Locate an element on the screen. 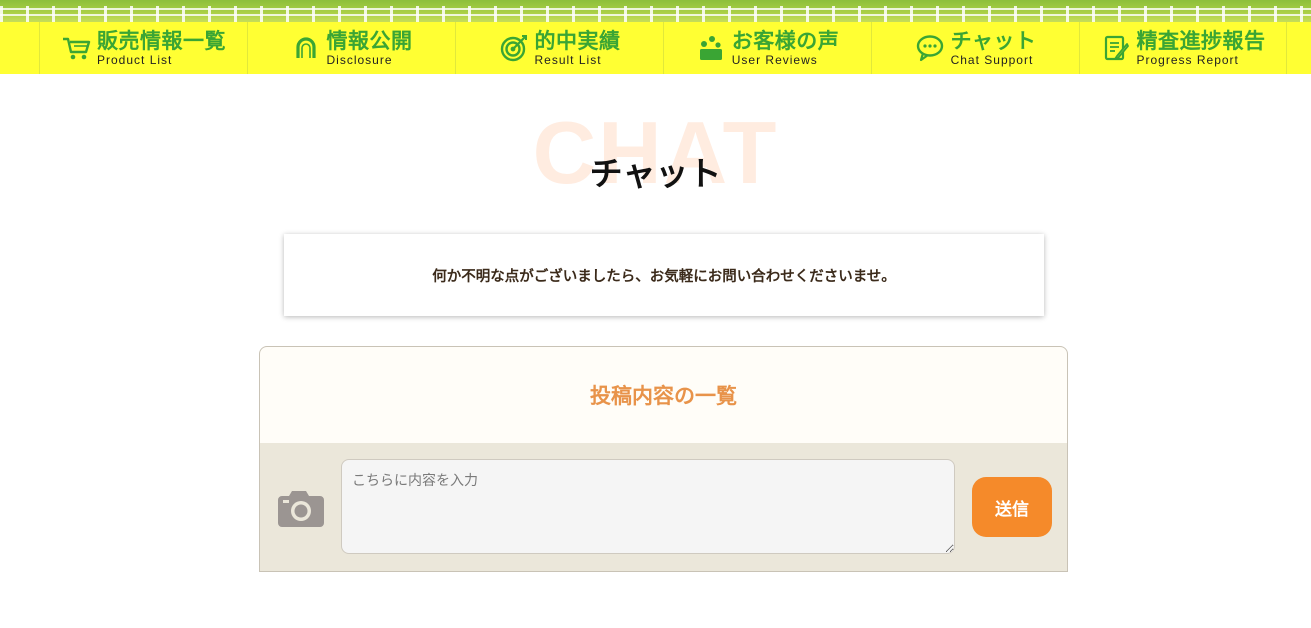 The image size is (1311, 628). nav-sublabel: Disclosure is located at coordinates (359, 59).